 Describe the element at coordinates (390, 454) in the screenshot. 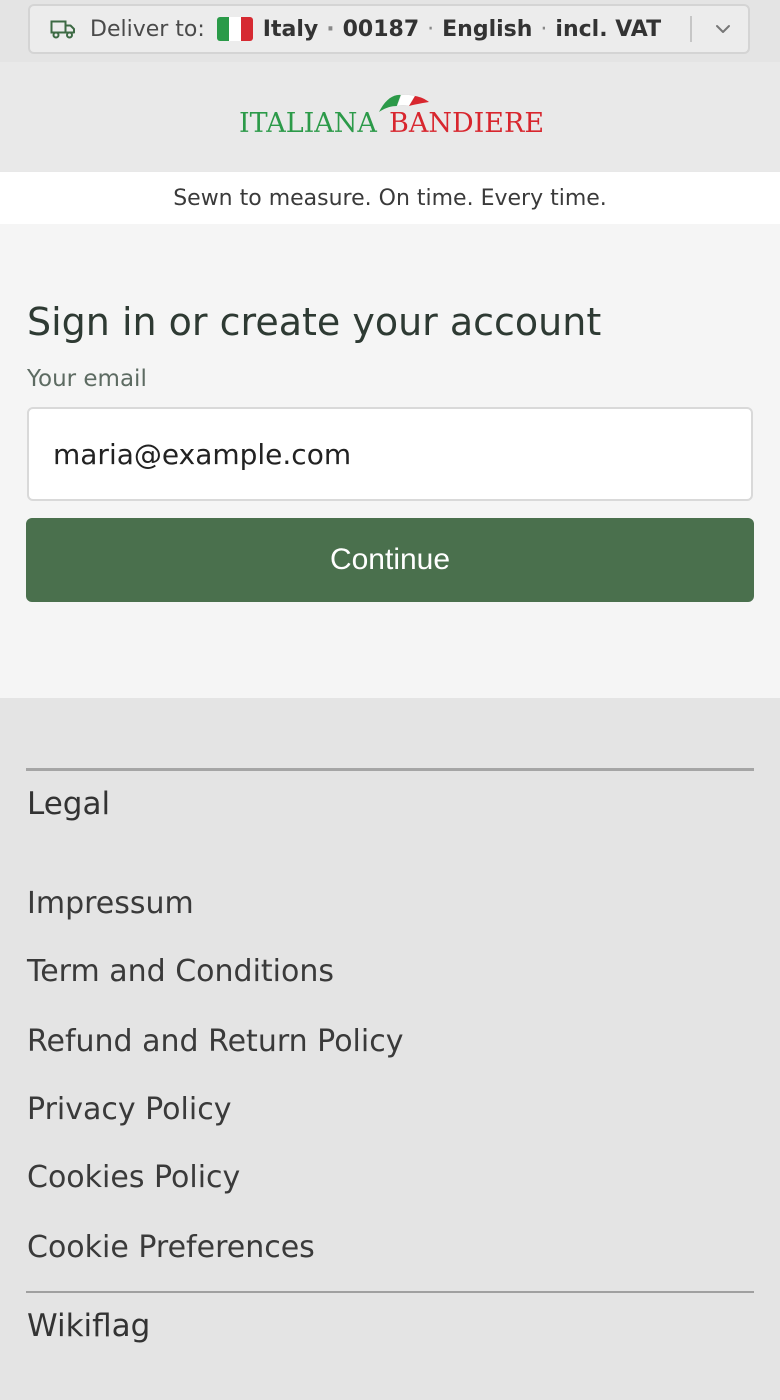

I see `email-field` at that location.